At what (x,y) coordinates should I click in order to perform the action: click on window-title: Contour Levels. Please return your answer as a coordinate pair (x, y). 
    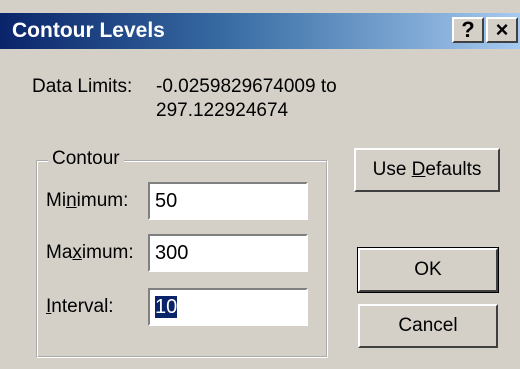
    Looking at the image, I should click on (88, 30).